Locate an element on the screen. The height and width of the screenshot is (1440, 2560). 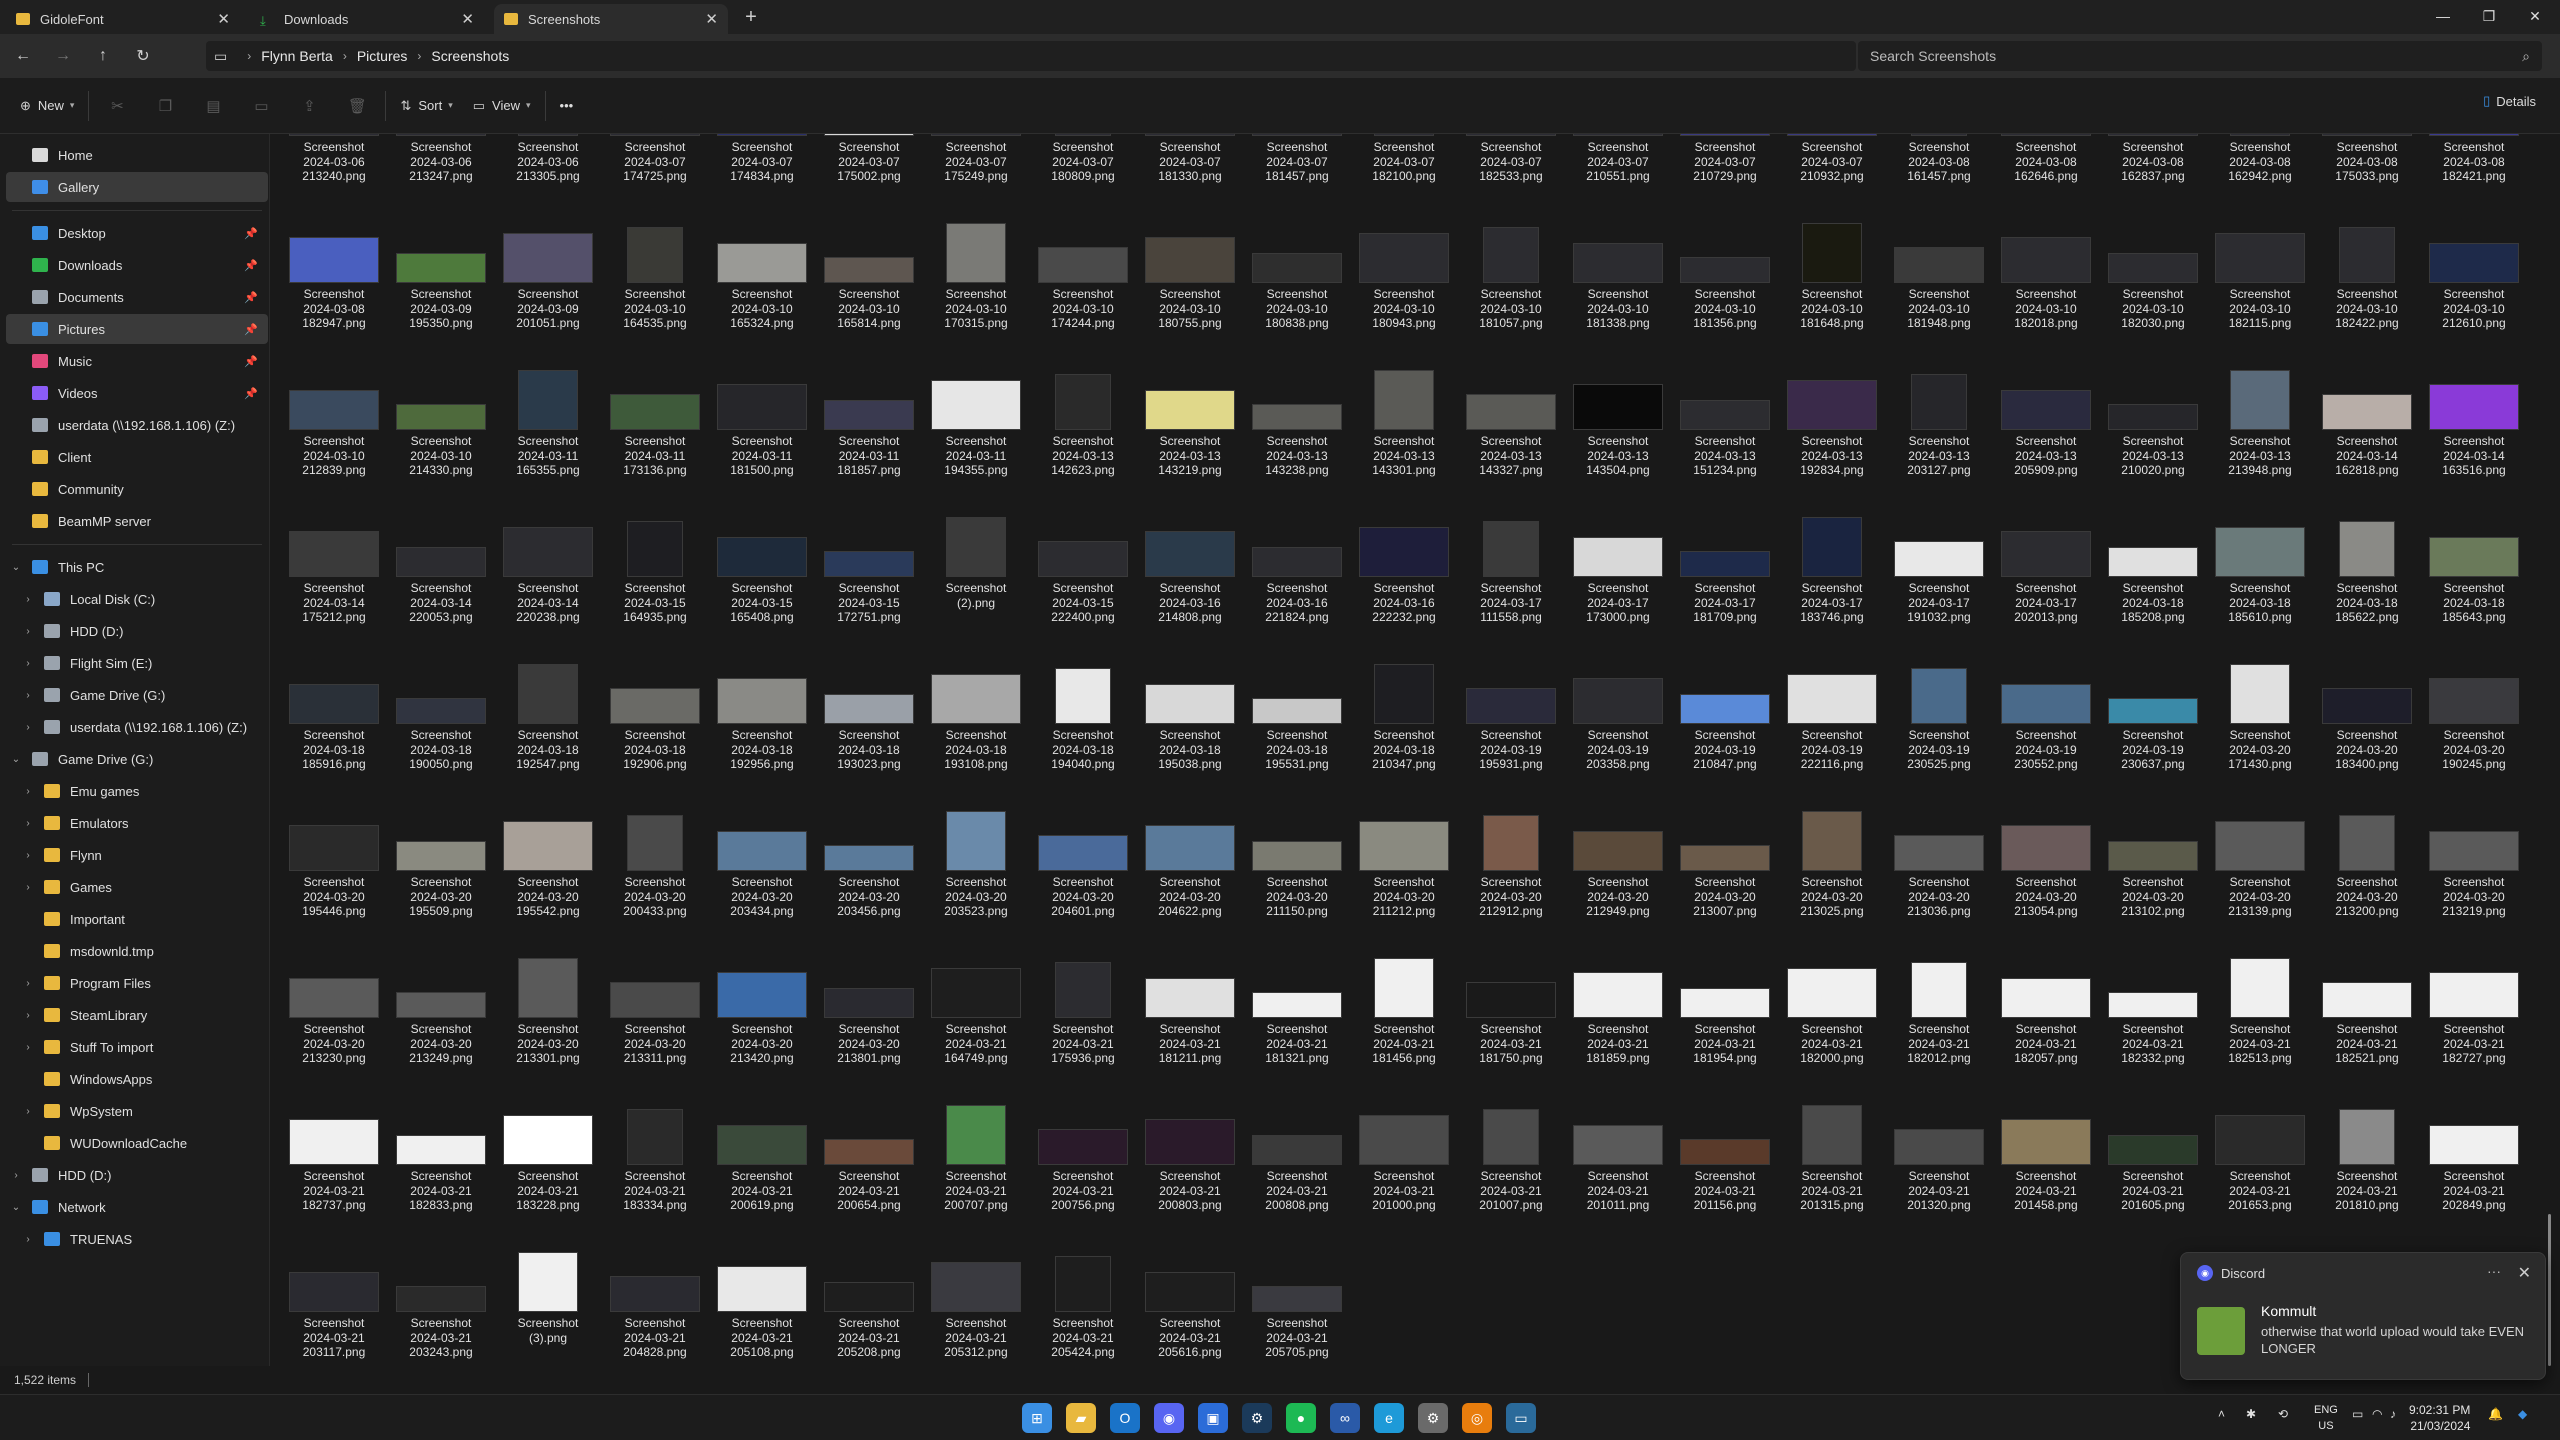
file-item: Screenshot 2024-03-07 181457.png is located at coordinates (1297, 162).